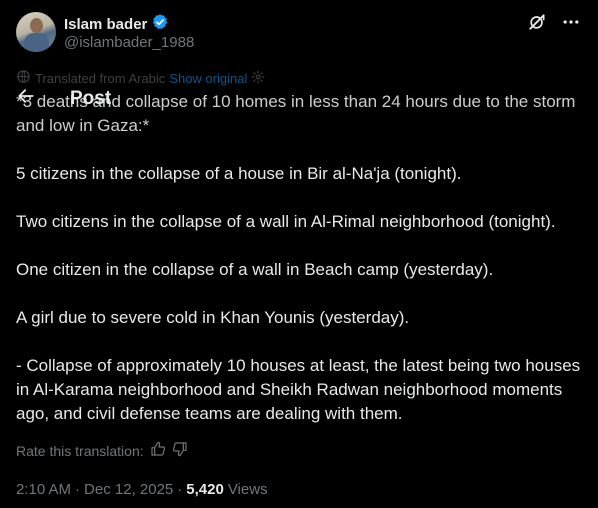  What do you see at coordinates (100, 78) in the screenshot?
I see `translation-label: Translated from Arabic` at bounding box center [100, 78].